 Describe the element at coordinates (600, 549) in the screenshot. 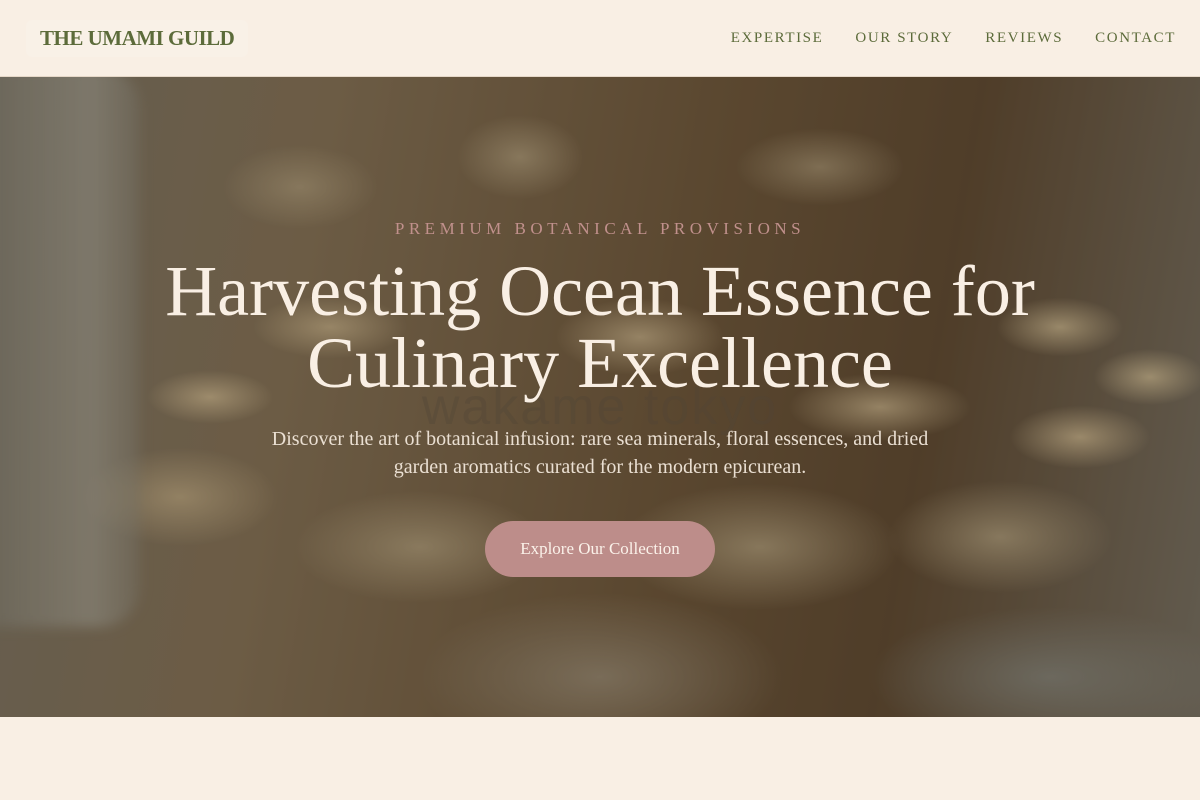

I see `explore-collection-button: Explore Our Collection` at that location.